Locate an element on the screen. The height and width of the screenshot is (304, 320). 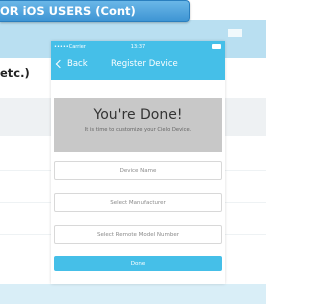
remote-model-input is located at coordinates (138, 234).